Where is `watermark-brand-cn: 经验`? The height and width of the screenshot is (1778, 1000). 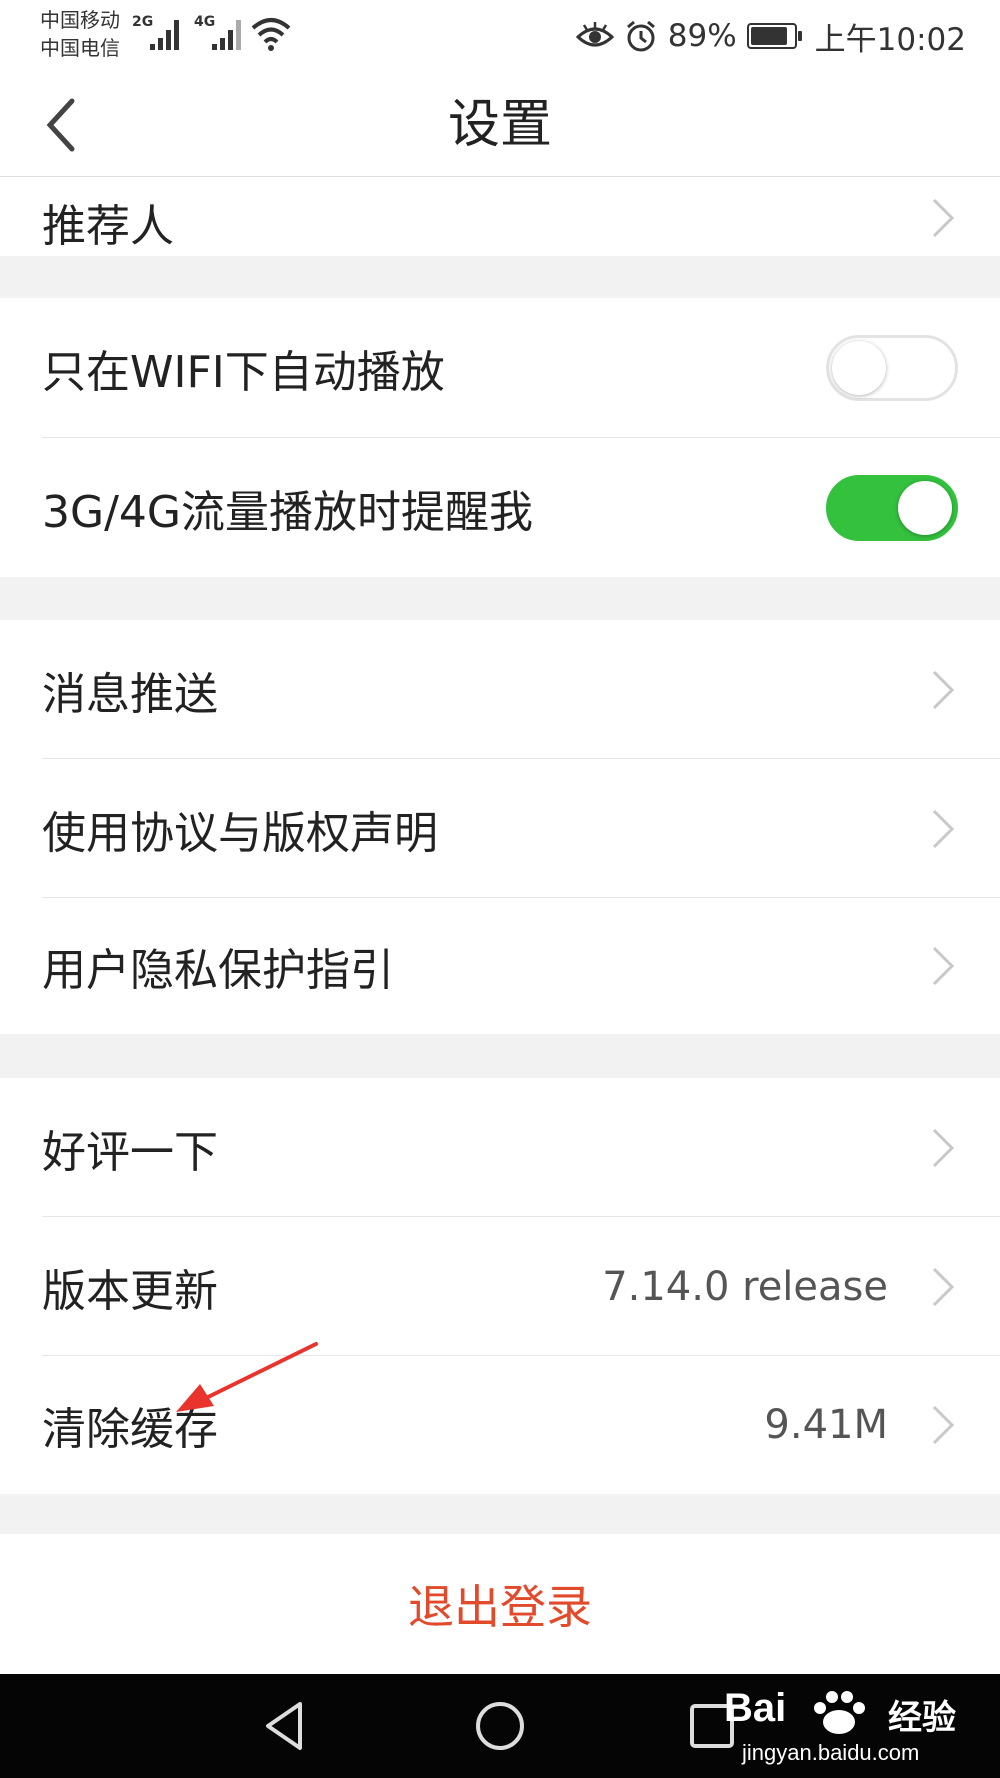 watermark-brand-cn: 经验 is located at coordinates (922, 1718).